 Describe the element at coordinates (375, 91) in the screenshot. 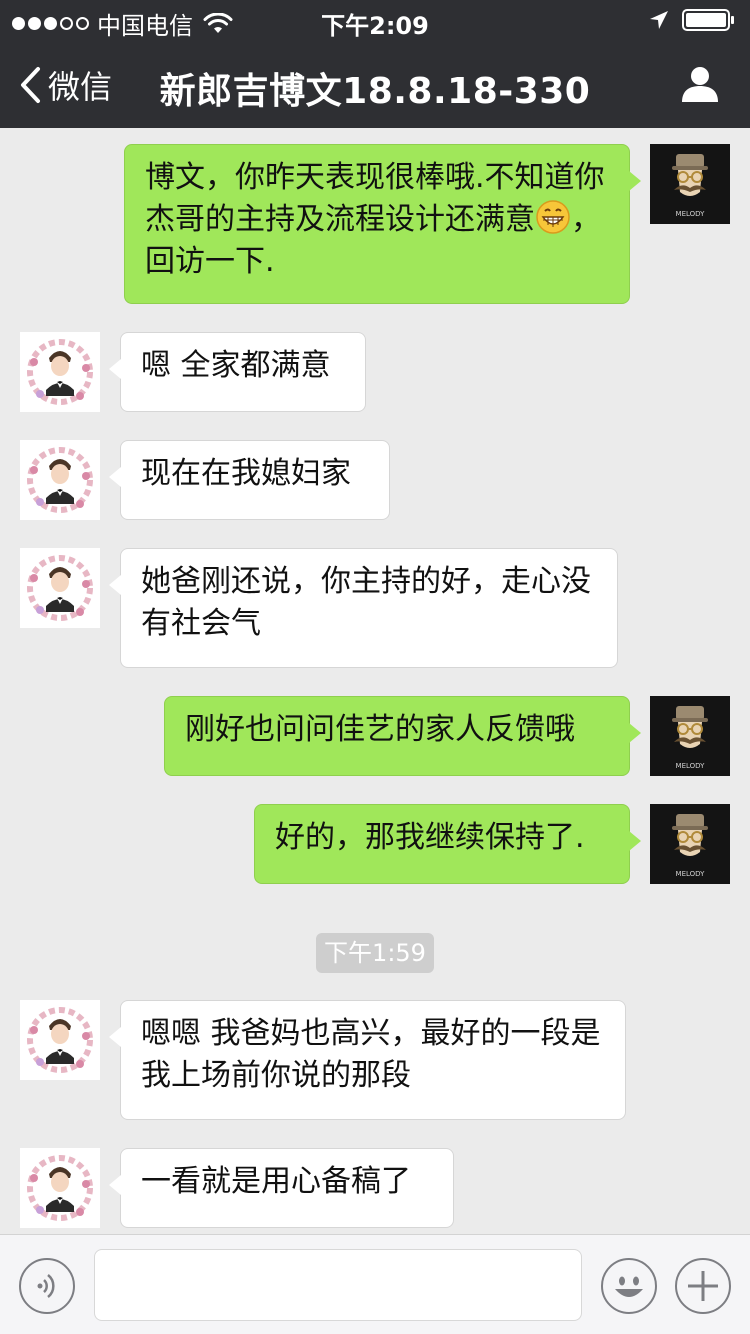

I see `chat-title: 新郎吉博文18.8.18-330` at that location.